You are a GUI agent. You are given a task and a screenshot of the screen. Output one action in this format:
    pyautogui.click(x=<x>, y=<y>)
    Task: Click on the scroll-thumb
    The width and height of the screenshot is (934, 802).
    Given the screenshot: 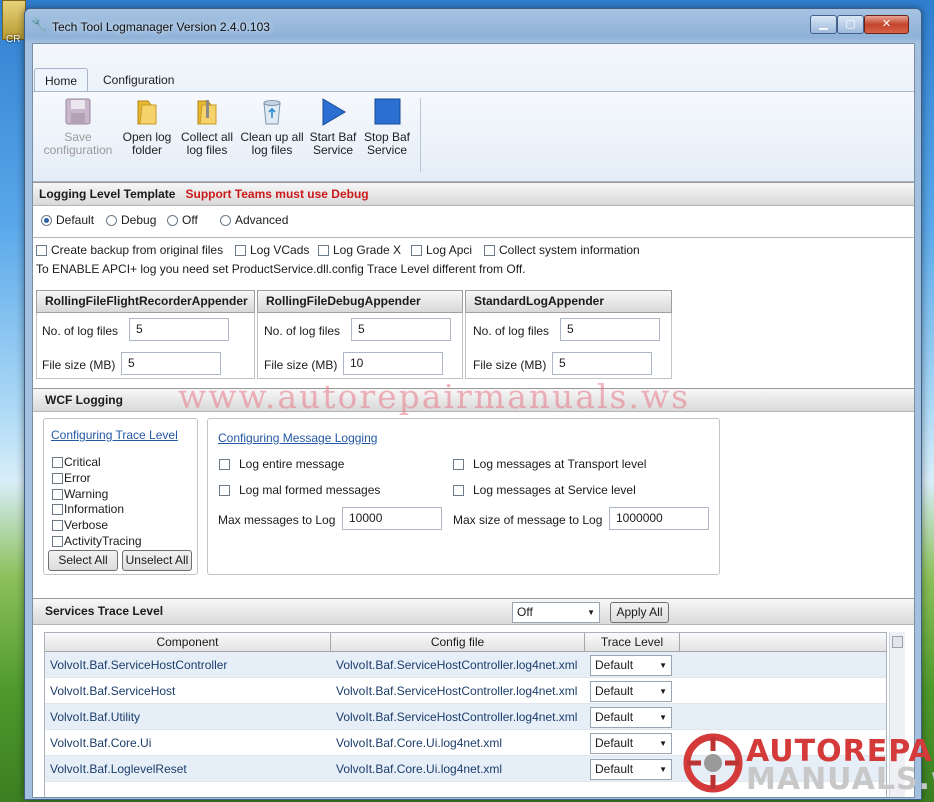 What is the action you would take?
    pyautogui.click(x=897, y=642)
    